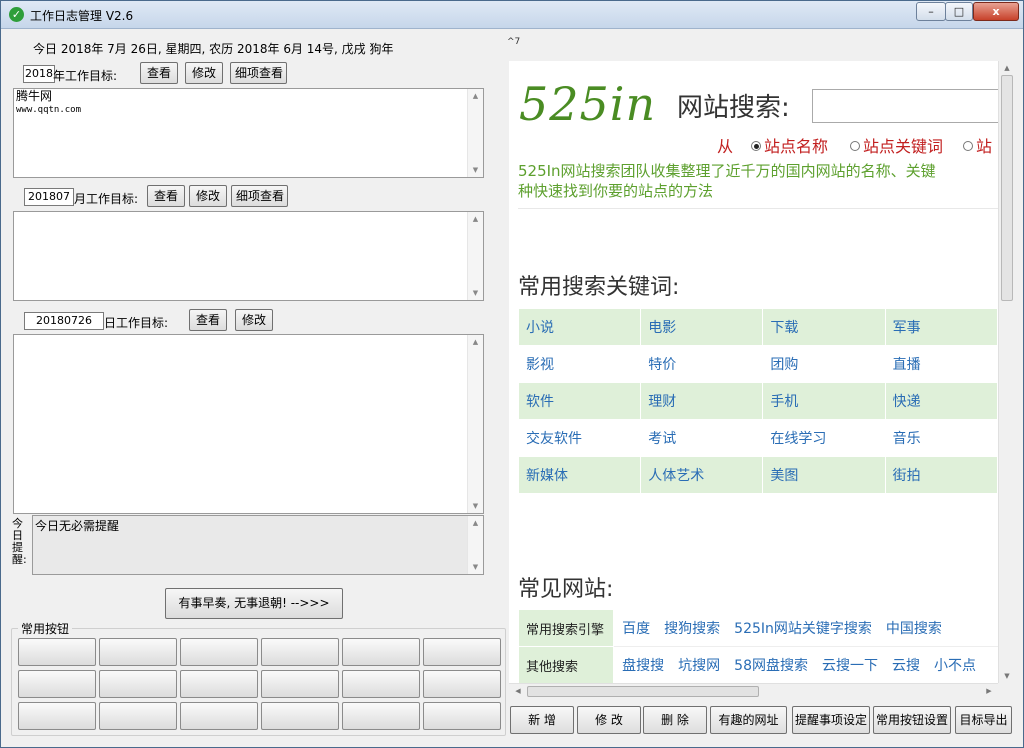 This screenshot has height=748, width=1024. Describe the element at coordinates (756, 146) in the screenshot. I see `radio-selected-icon` at that location.